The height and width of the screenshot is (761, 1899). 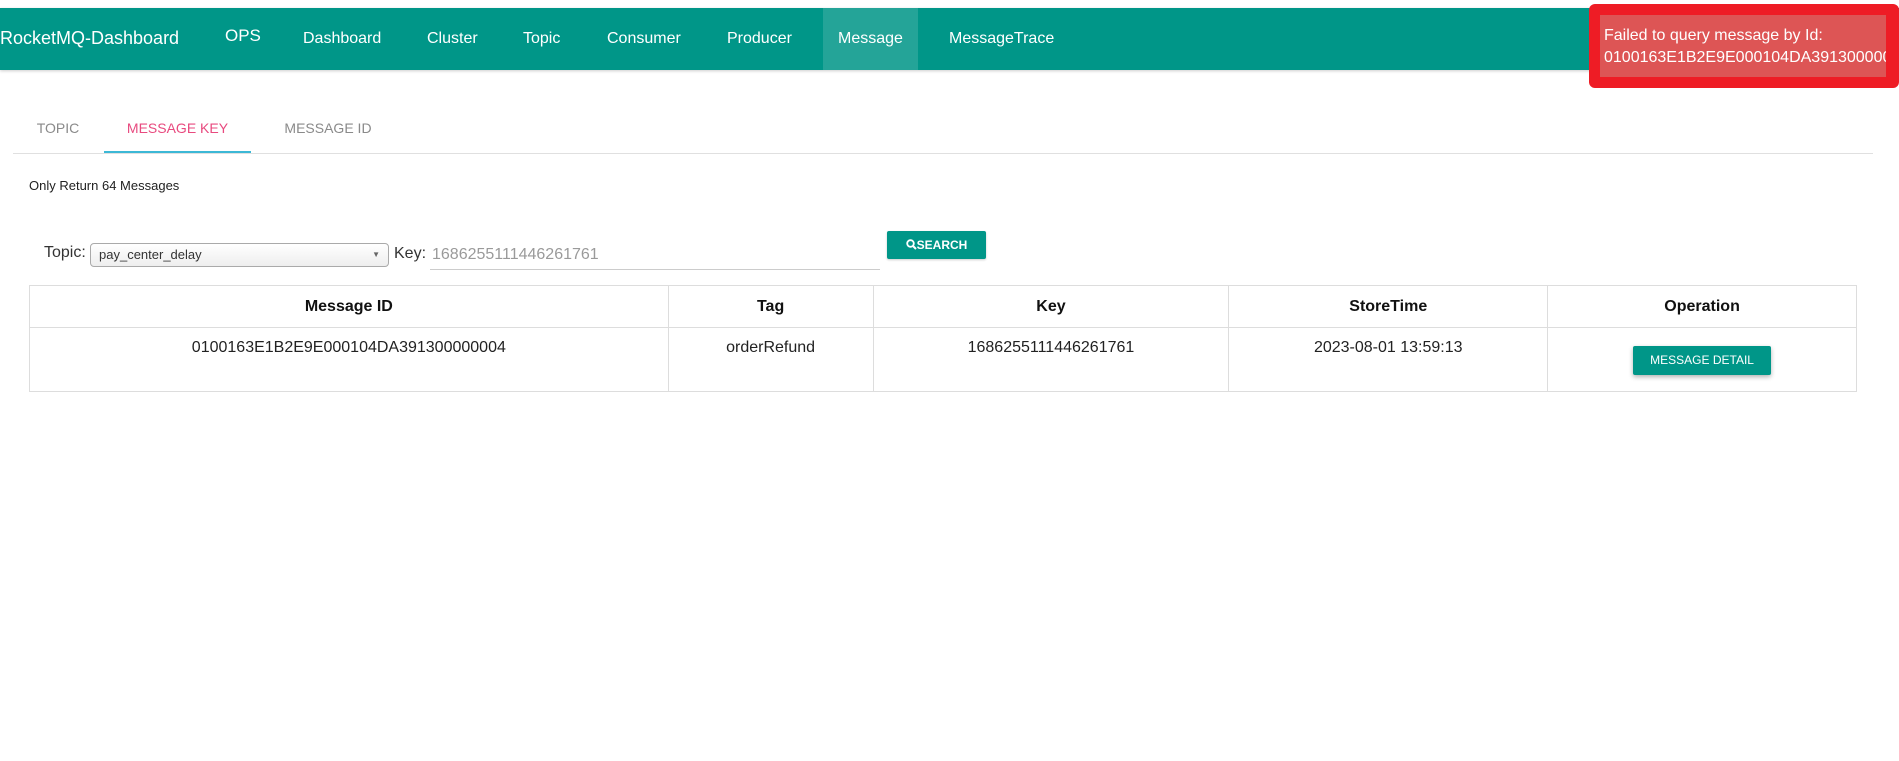 What do you see at coordinates (1388, 359) in the screenshot?
I see `cell-storetime: 2023-08-01 13:59:13` at bounding box center [1388, 359].